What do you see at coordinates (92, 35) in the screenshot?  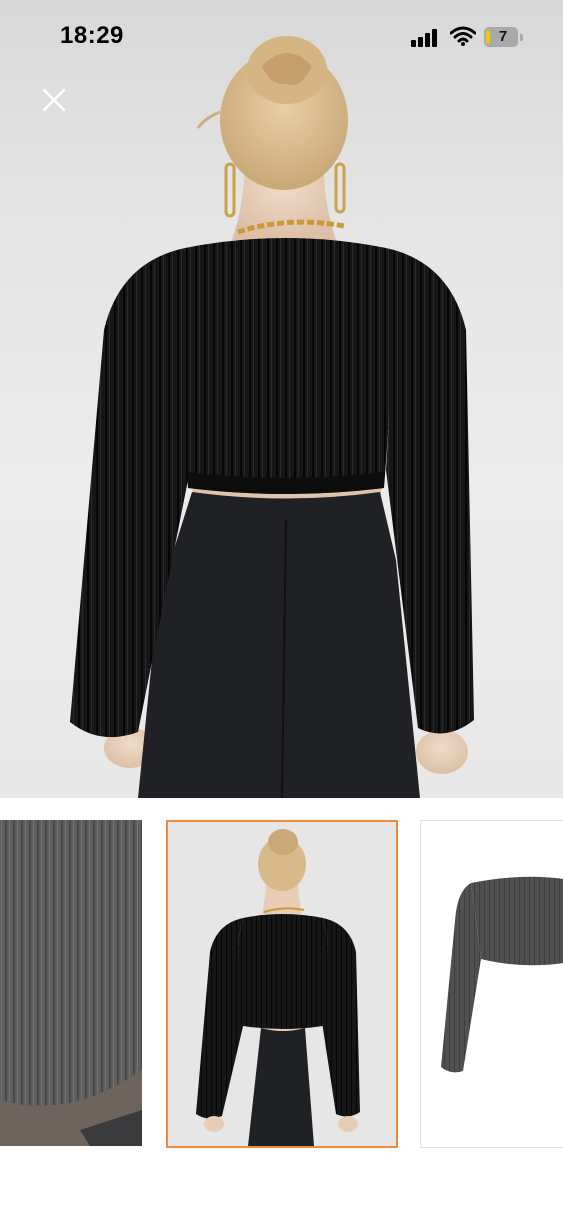 I see `status-time: 18:29` at bounding box center [92, 35].